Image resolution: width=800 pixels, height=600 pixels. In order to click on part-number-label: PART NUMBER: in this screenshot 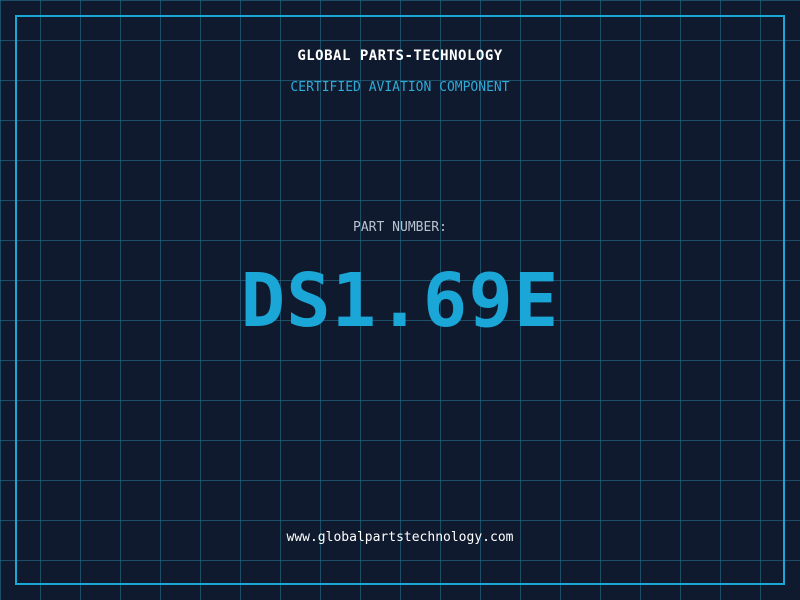, I will do `click(400, 227)`.